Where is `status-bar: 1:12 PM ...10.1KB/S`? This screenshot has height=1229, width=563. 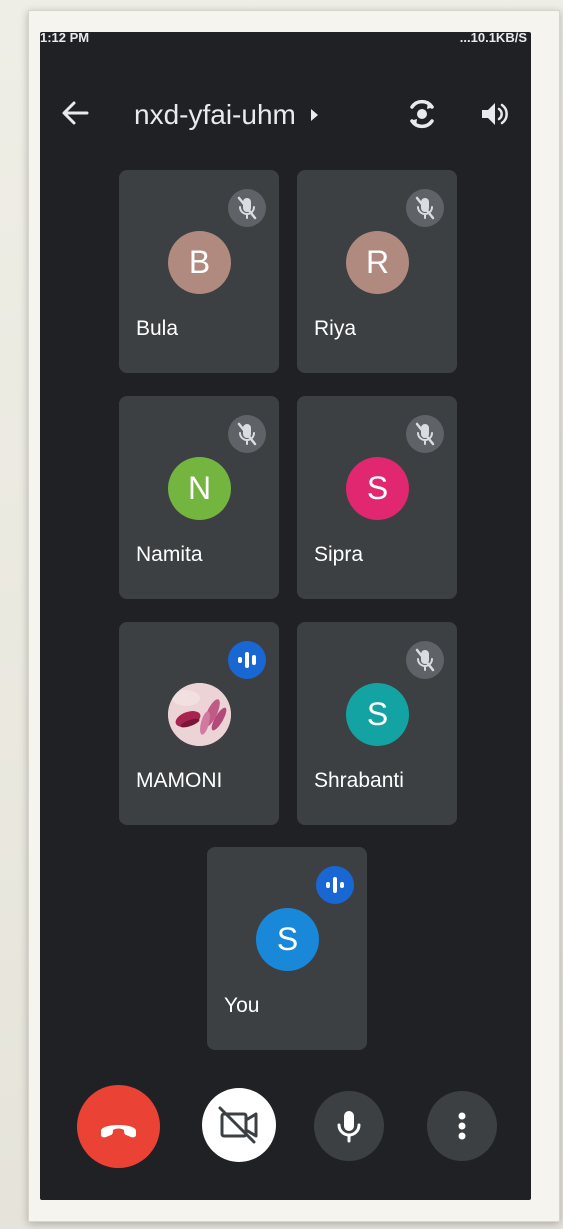
status-bar: 1:12 PM ...10.1KB/S is located at coordinates (285, 40).